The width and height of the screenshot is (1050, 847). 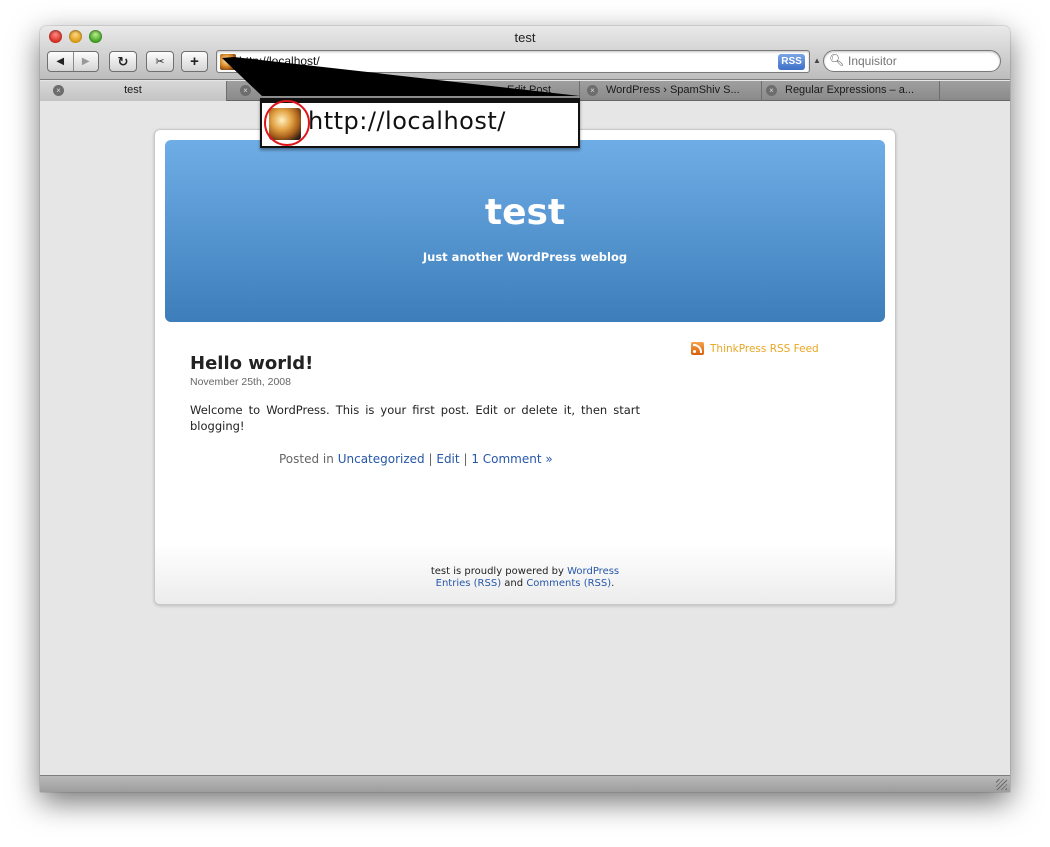 What do you see at coordinates (381, 459) in the screenshot?
I see `category-link: Uncategorized` at bounding box center [381, 459].